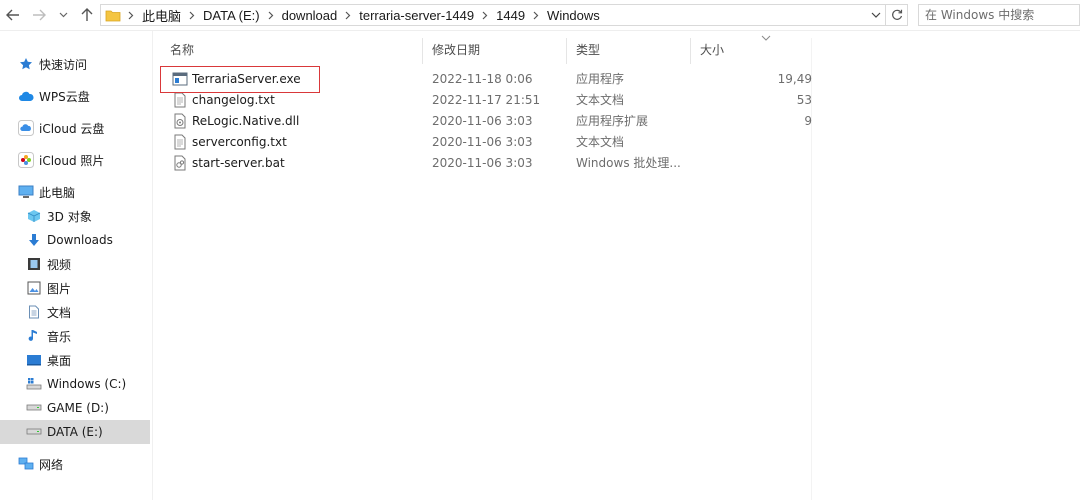 The width and height of the screenshot is (1080, 500). I want to click on file-row: changelog.txt 2022-11-17 21:51 文本文档 53, so click(486, 100).